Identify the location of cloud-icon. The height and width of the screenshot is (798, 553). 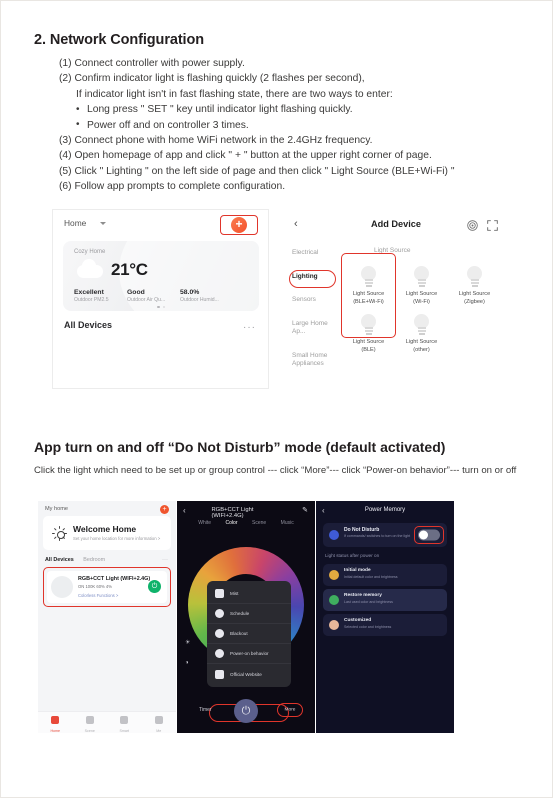
(90, 268).